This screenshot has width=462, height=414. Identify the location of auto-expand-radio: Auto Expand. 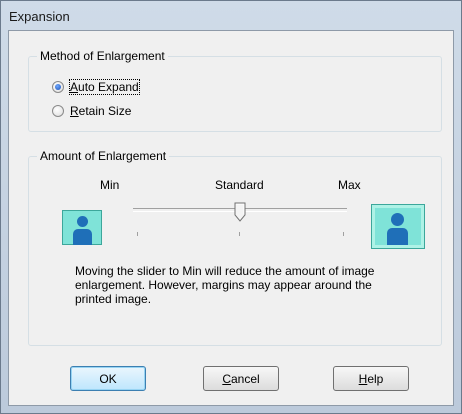
(96, 87).